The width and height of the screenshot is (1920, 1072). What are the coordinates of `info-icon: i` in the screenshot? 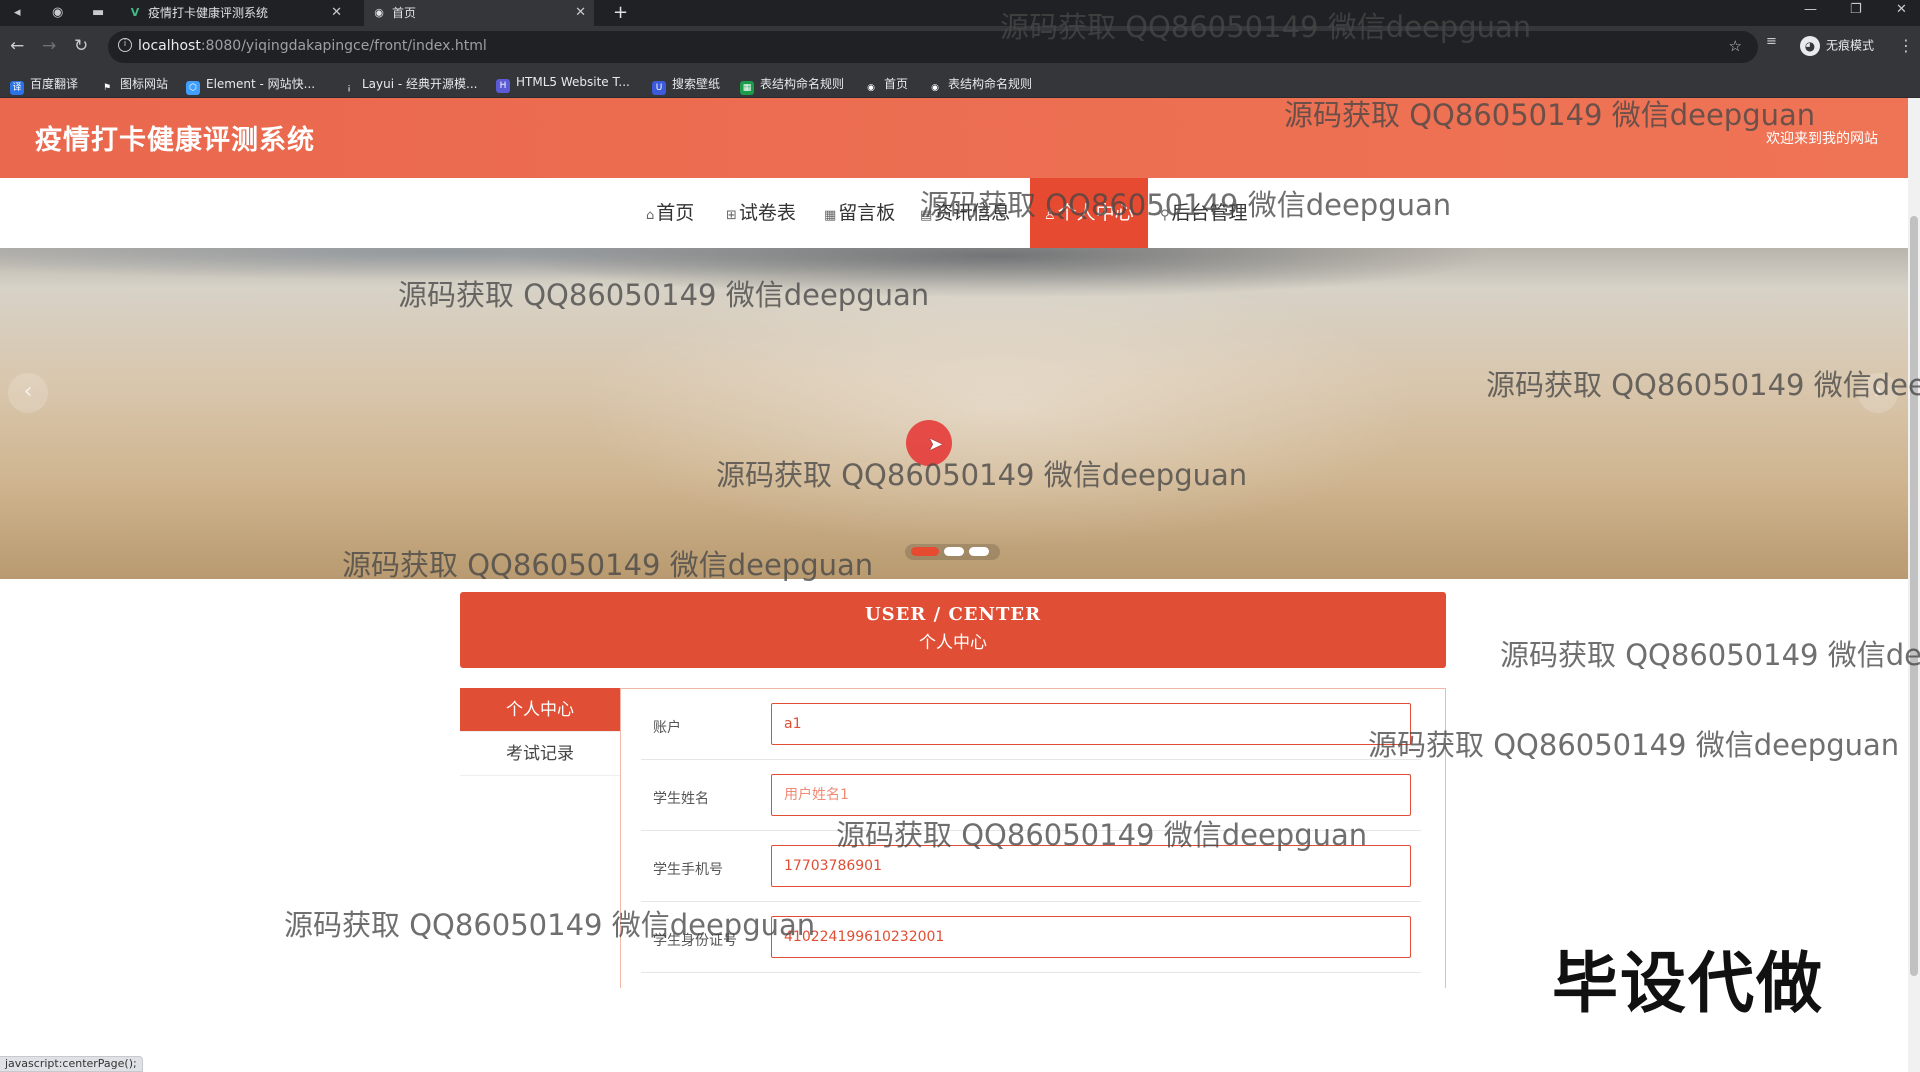 It's located at (125, 45).